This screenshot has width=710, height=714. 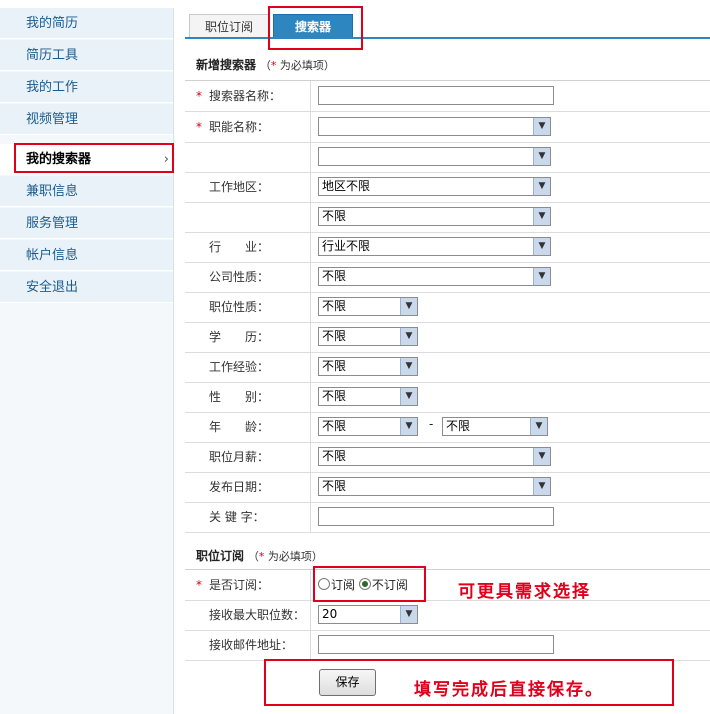 I want to click on label-education: 学 历：, so click(x=239, y=337).